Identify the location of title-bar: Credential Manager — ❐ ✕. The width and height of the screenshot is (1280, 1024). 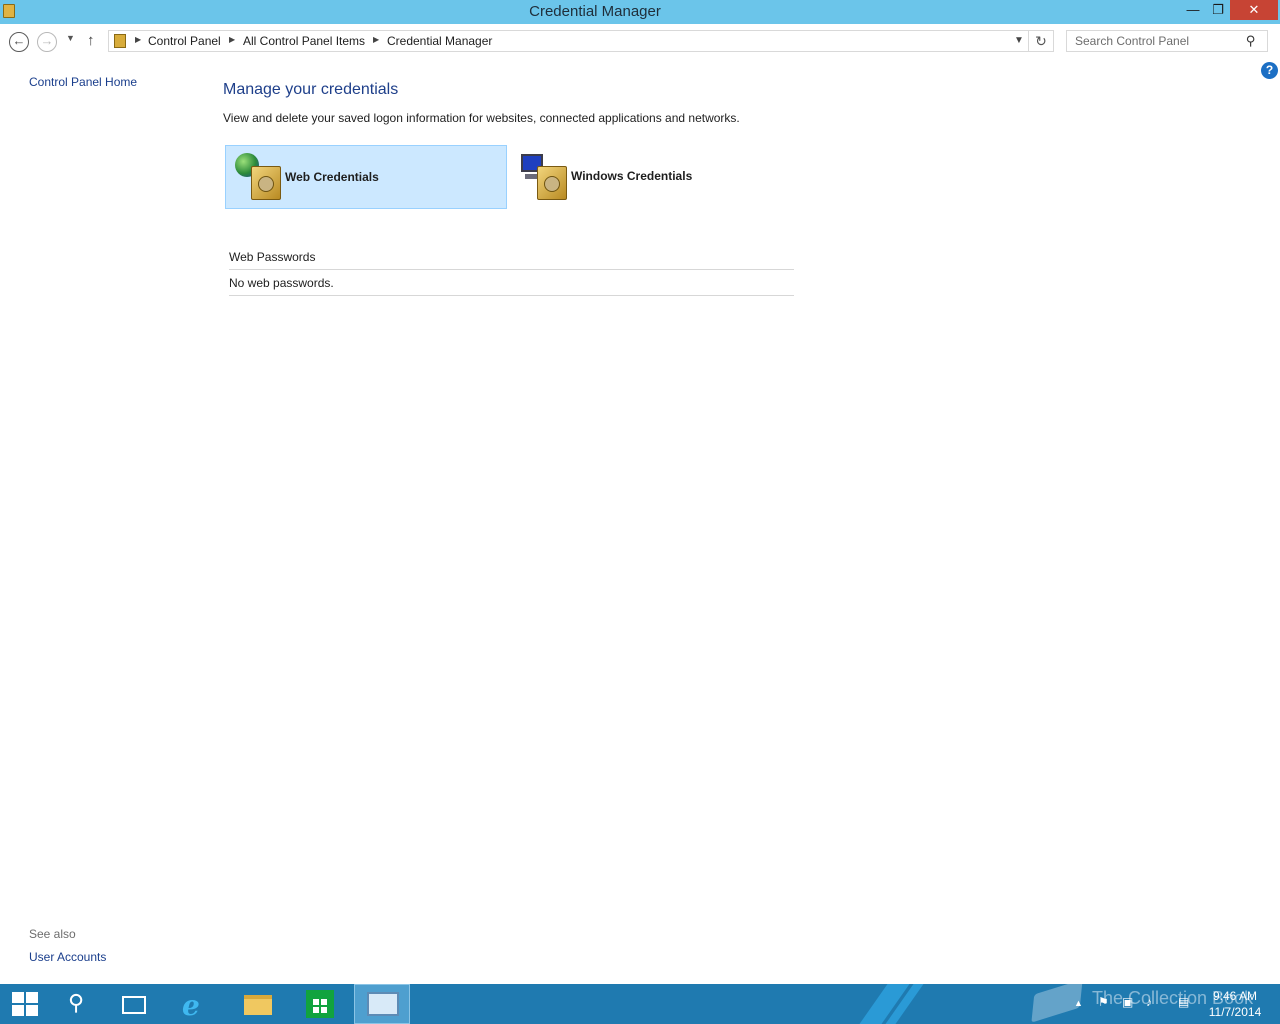
(640, 12).